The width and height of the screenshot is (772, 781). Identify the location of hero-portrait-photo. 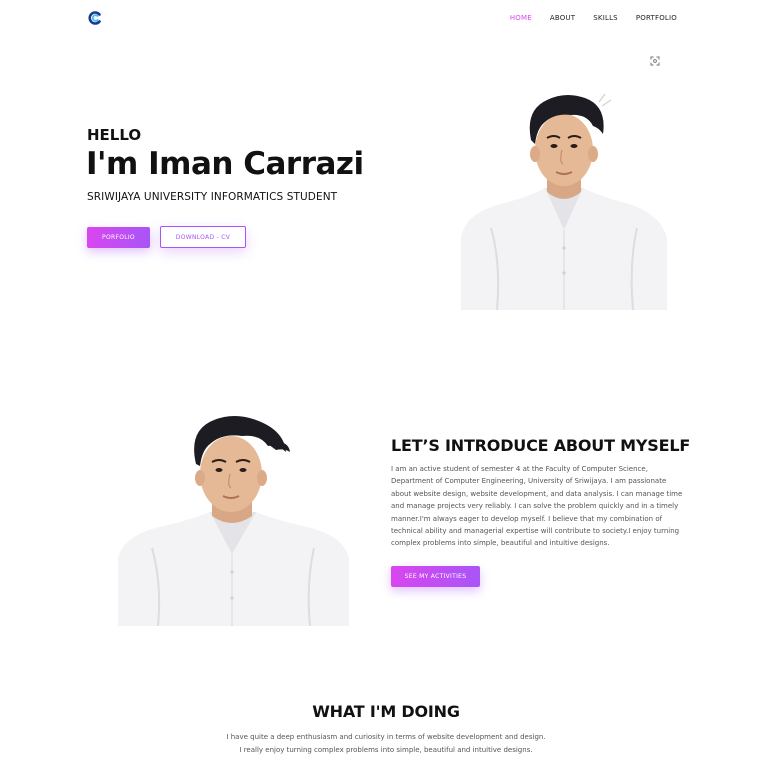
(564, 199).